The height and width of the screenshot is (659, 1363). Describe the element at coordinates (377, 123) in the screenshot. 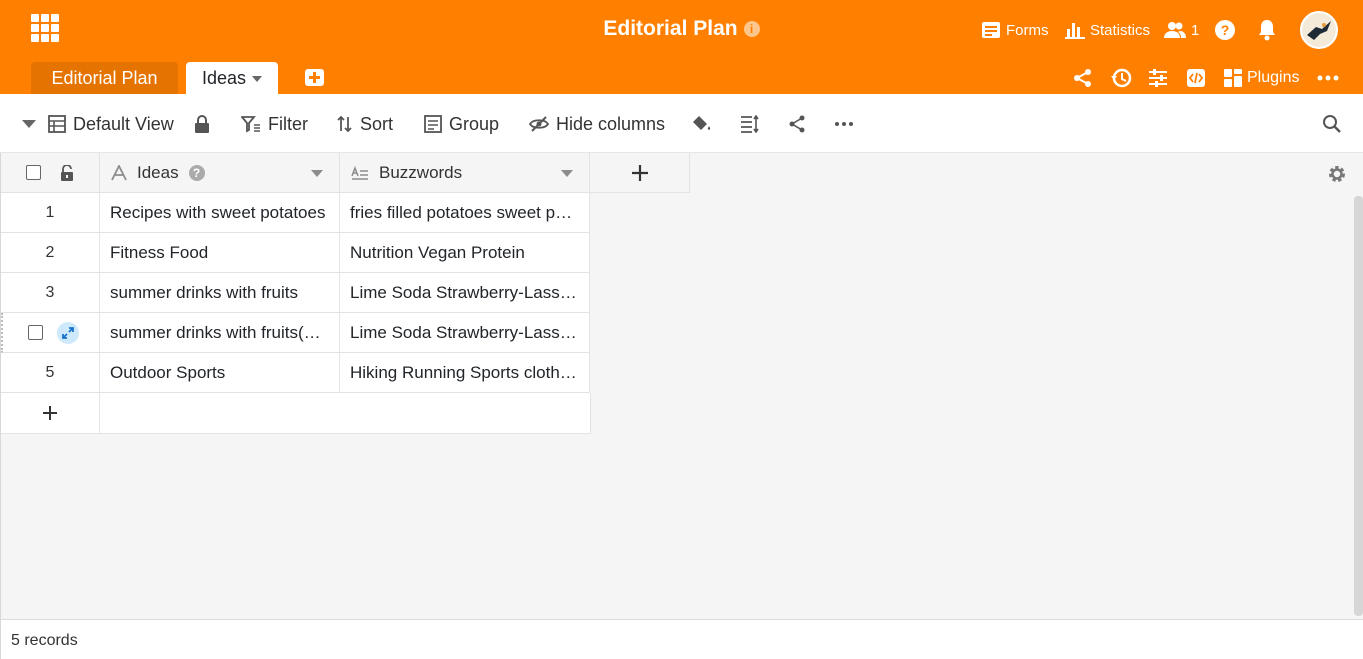

I see `sort-label: Sort` at that location.